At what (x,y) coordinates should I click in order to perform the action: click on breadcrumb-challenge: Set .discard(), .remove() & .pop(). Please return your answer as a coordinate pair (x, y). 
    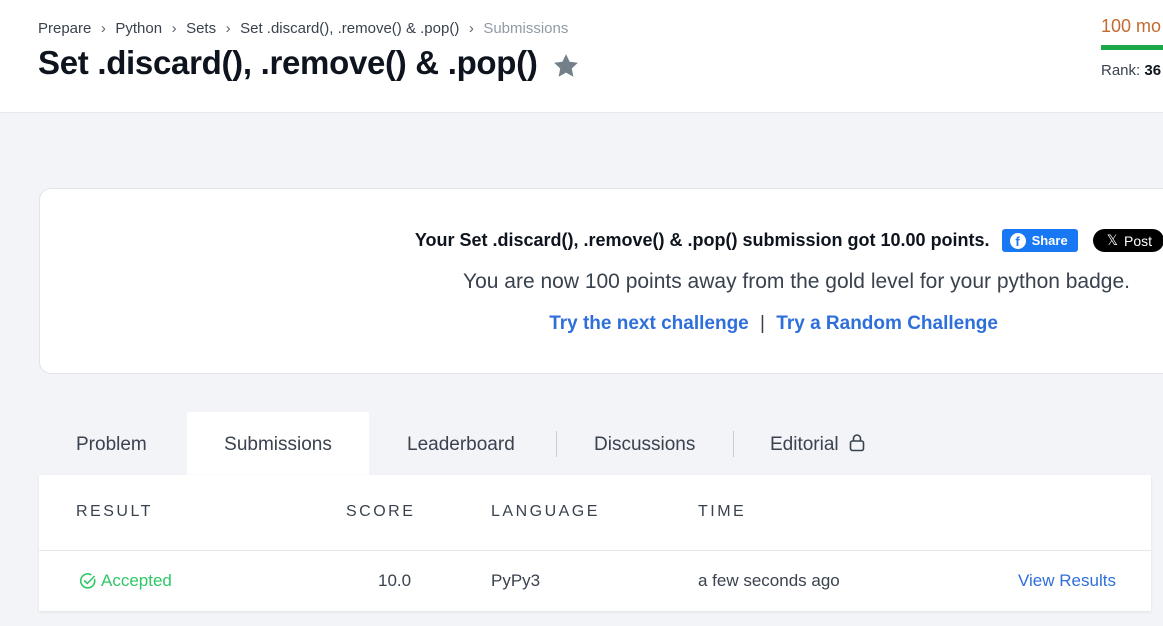
    Looking at the image, I should click on (349, 28).